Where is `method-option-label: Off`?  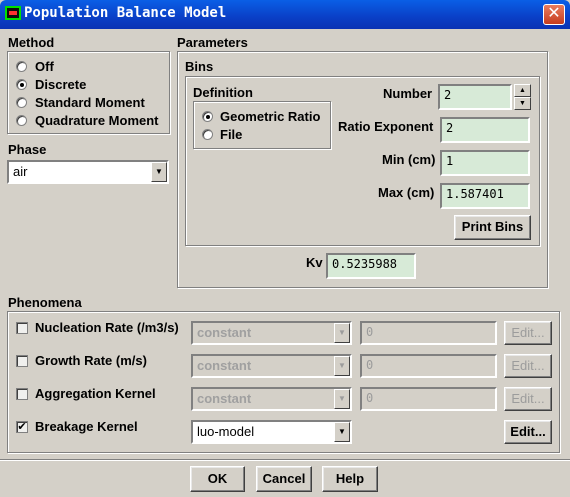
method-option-label: Off is located at coordinates (44, 66).